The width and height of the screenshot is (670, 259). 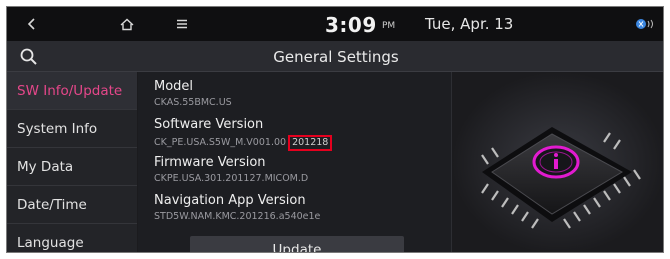 I want to click on sidebar-item-sw-info-update: SW Info/Update, so click(x=72, y=91).